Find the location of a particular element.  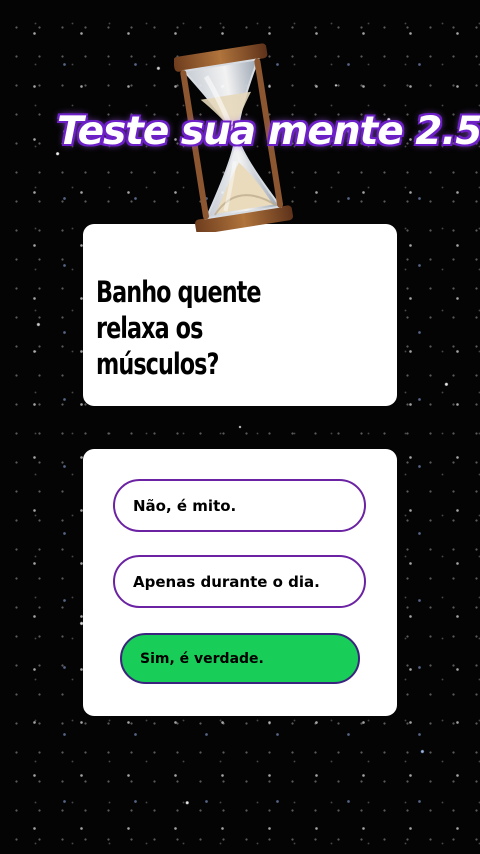

answer-option-true: Sim, é verdade. is located at coordinates (240, 658).